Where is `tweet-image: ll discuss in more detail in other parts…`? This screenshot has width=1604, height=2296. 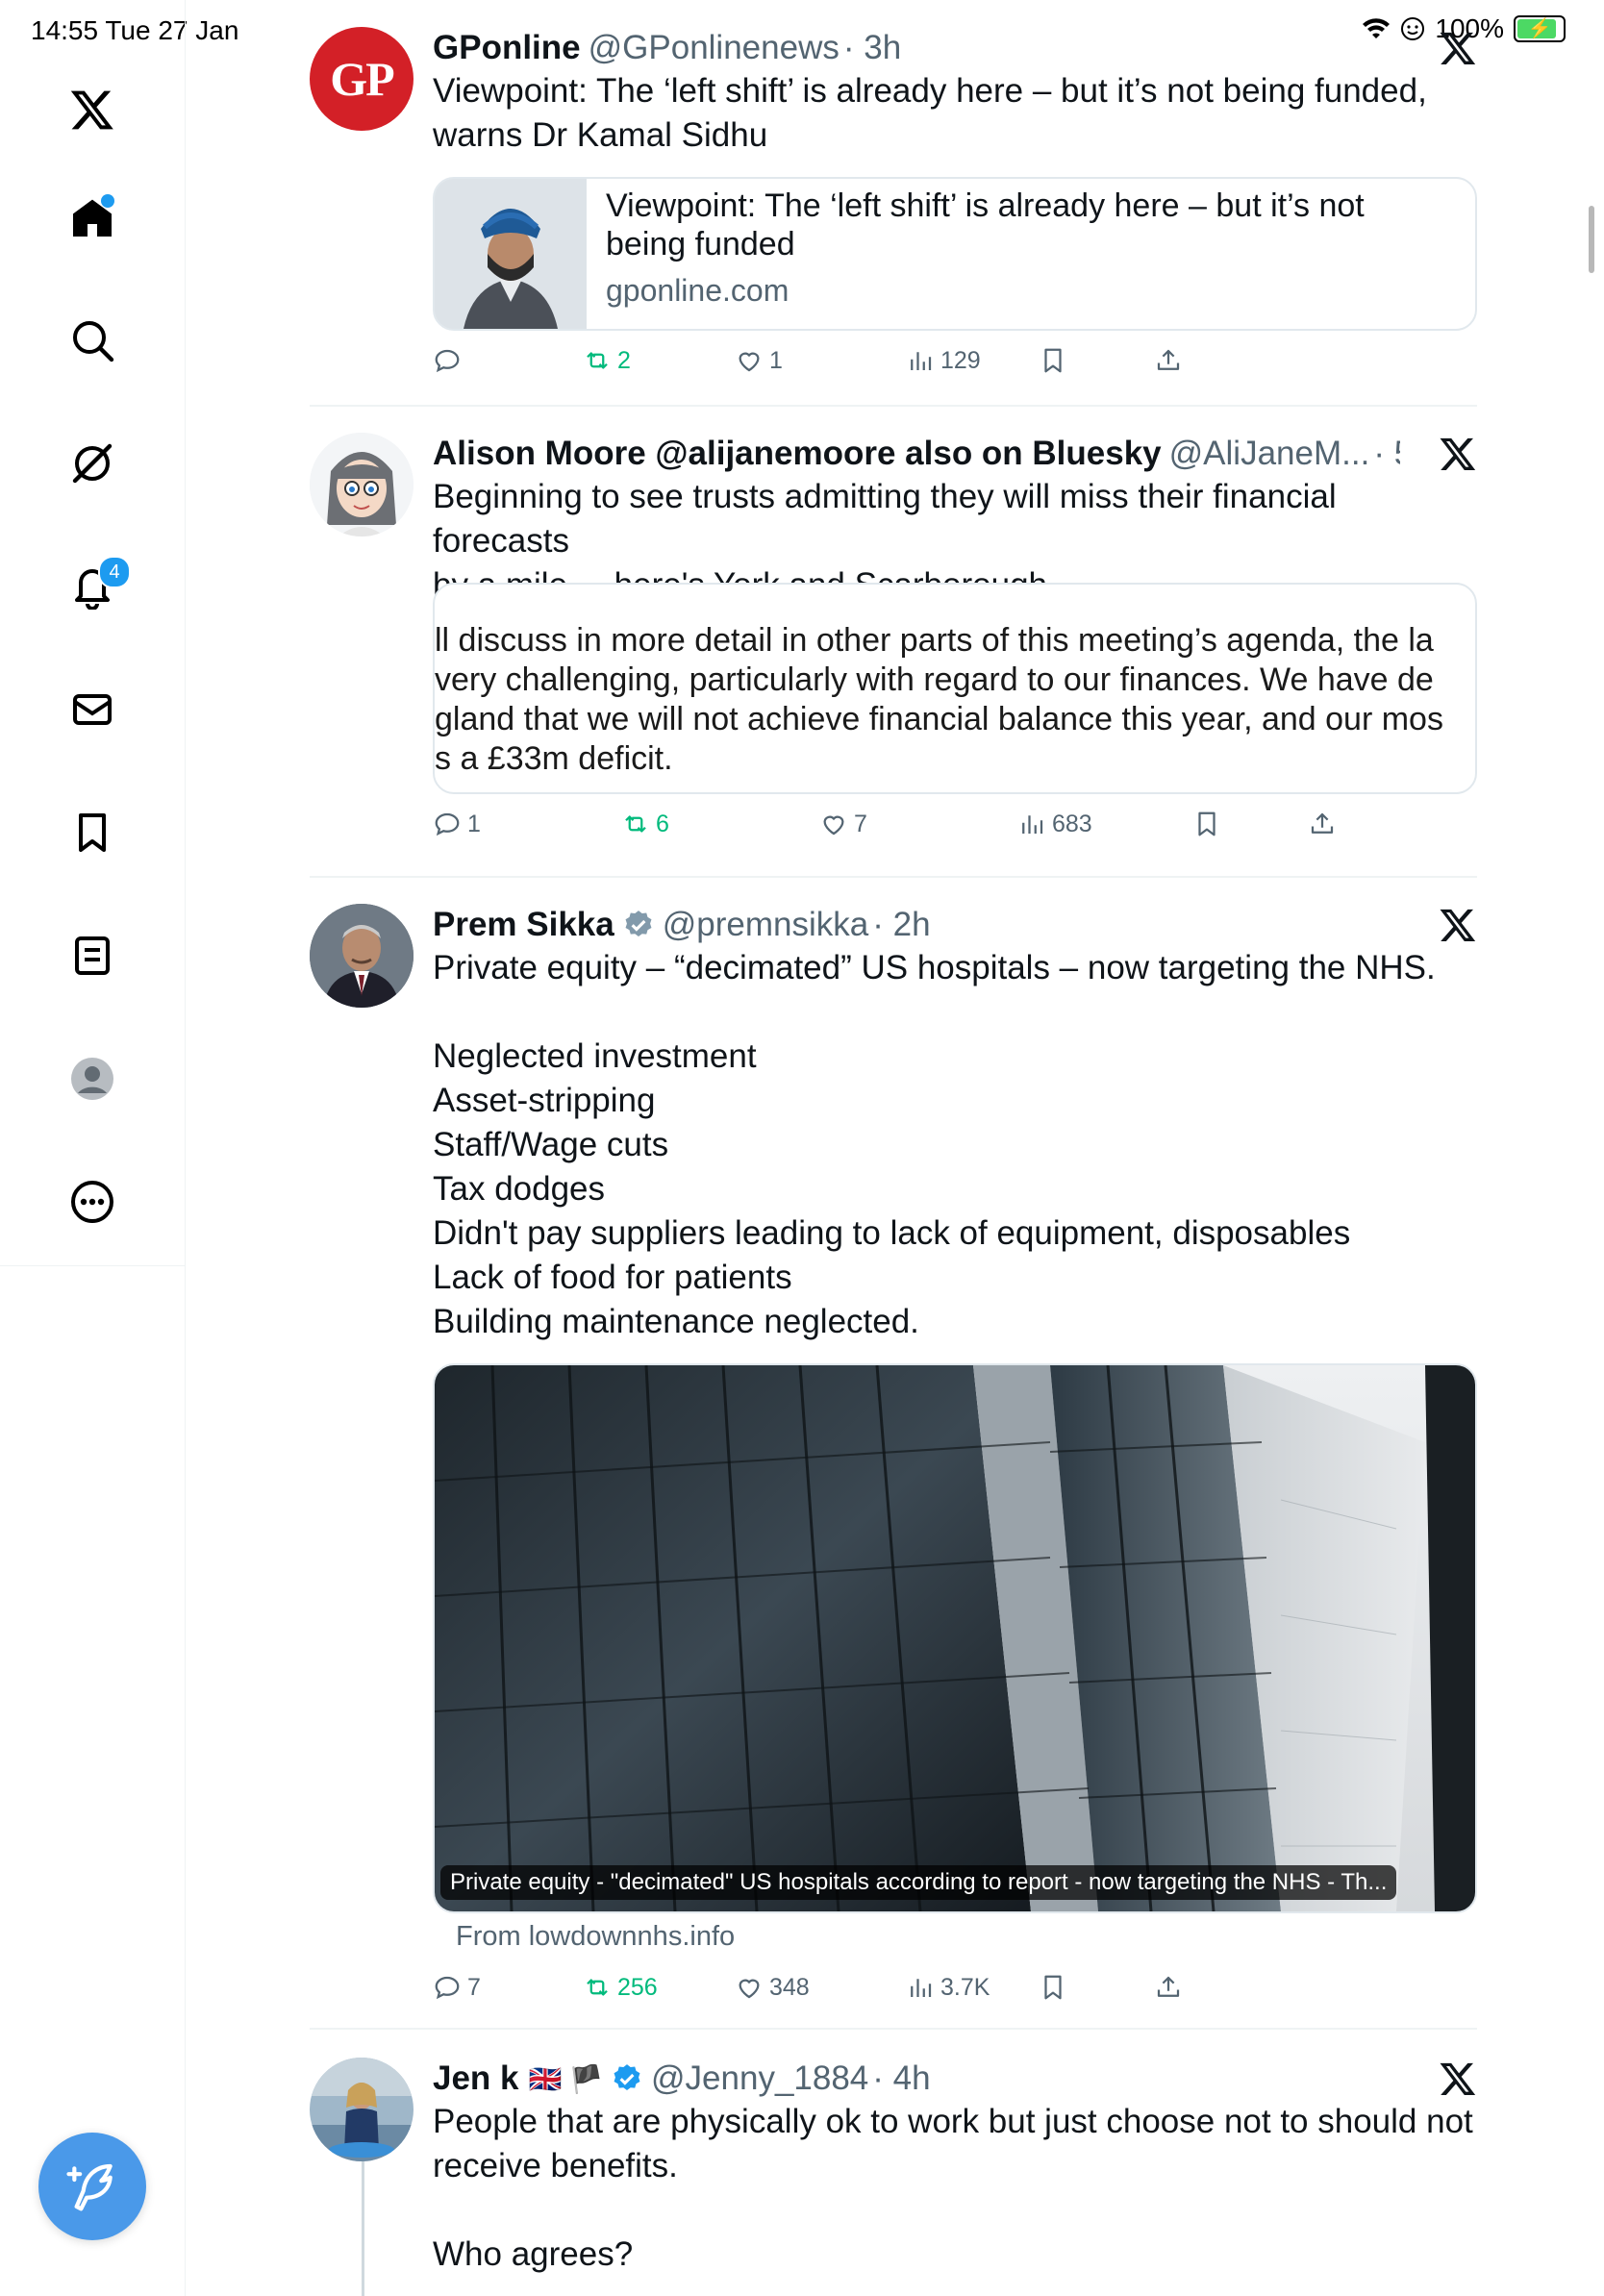
tweet-image: ll discuss in more detail in other parts… is located at coordinates (955, 688).